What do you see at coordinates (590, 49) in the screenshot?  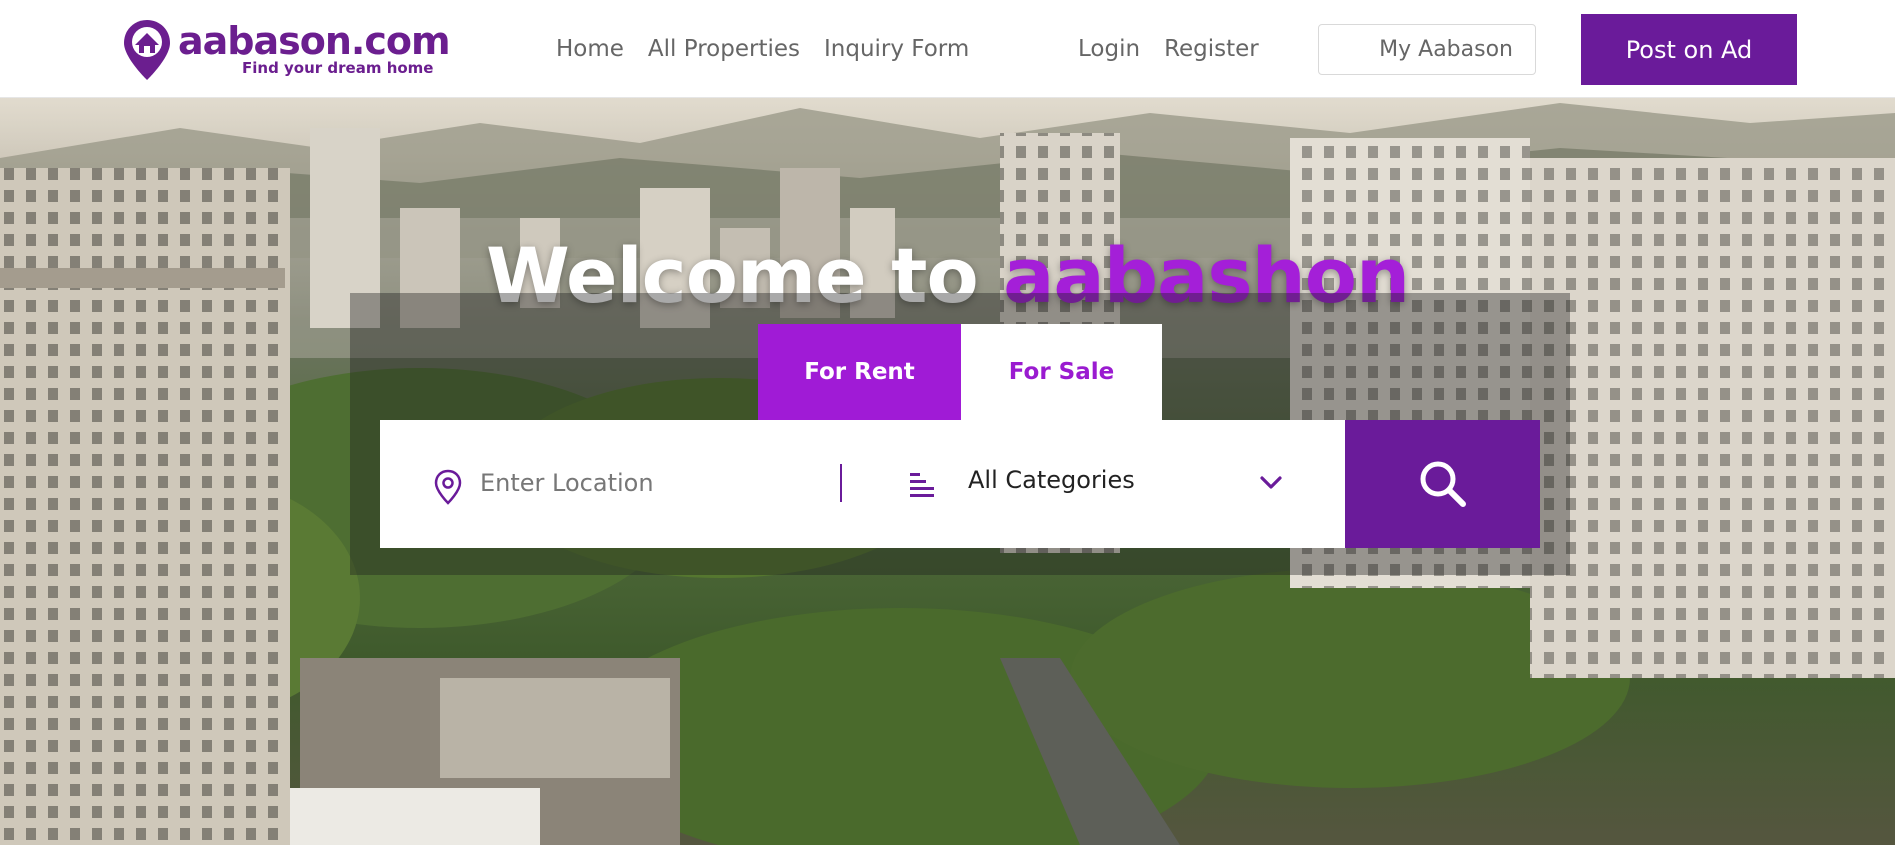 I see `nav-home: Home` at bounding box center [590, 49].